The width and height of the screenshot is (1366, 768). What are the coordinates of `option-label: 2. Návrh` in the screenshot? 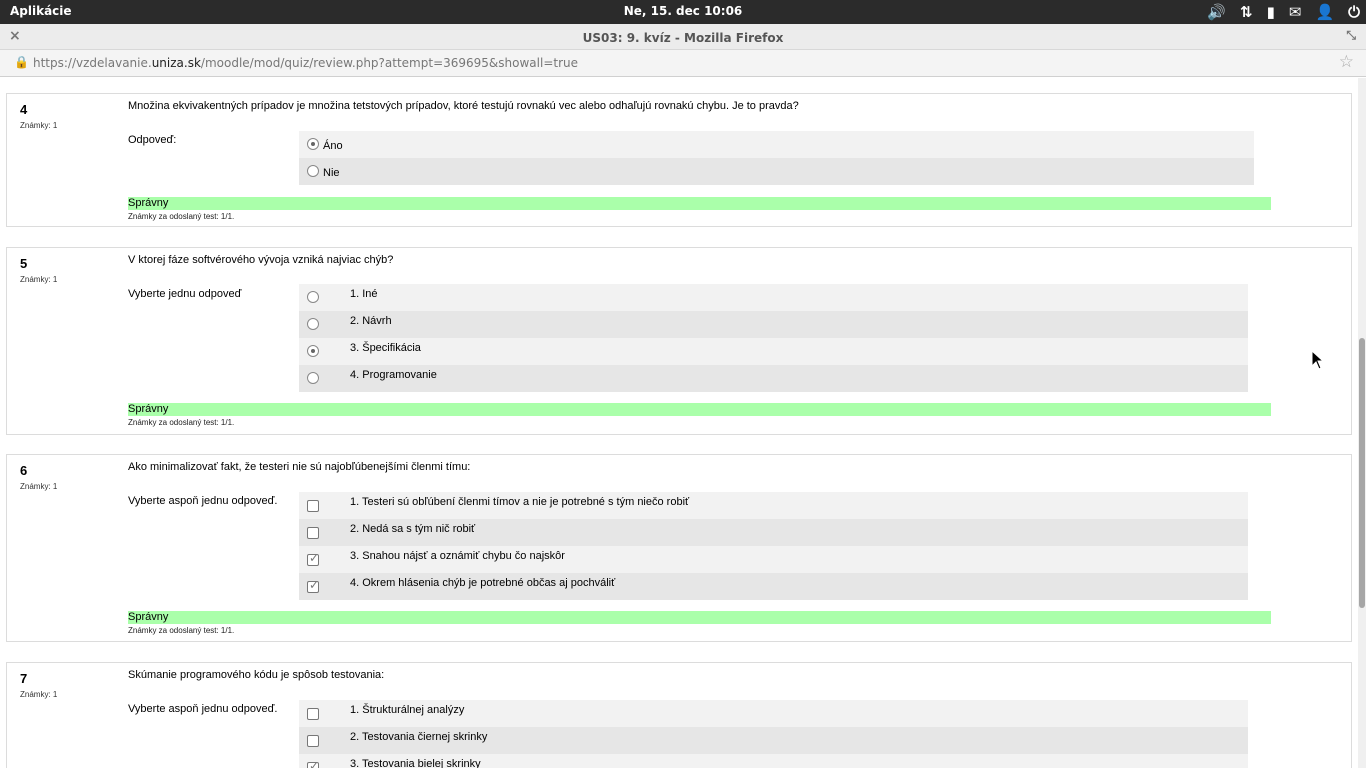 It's located at (371, 321).